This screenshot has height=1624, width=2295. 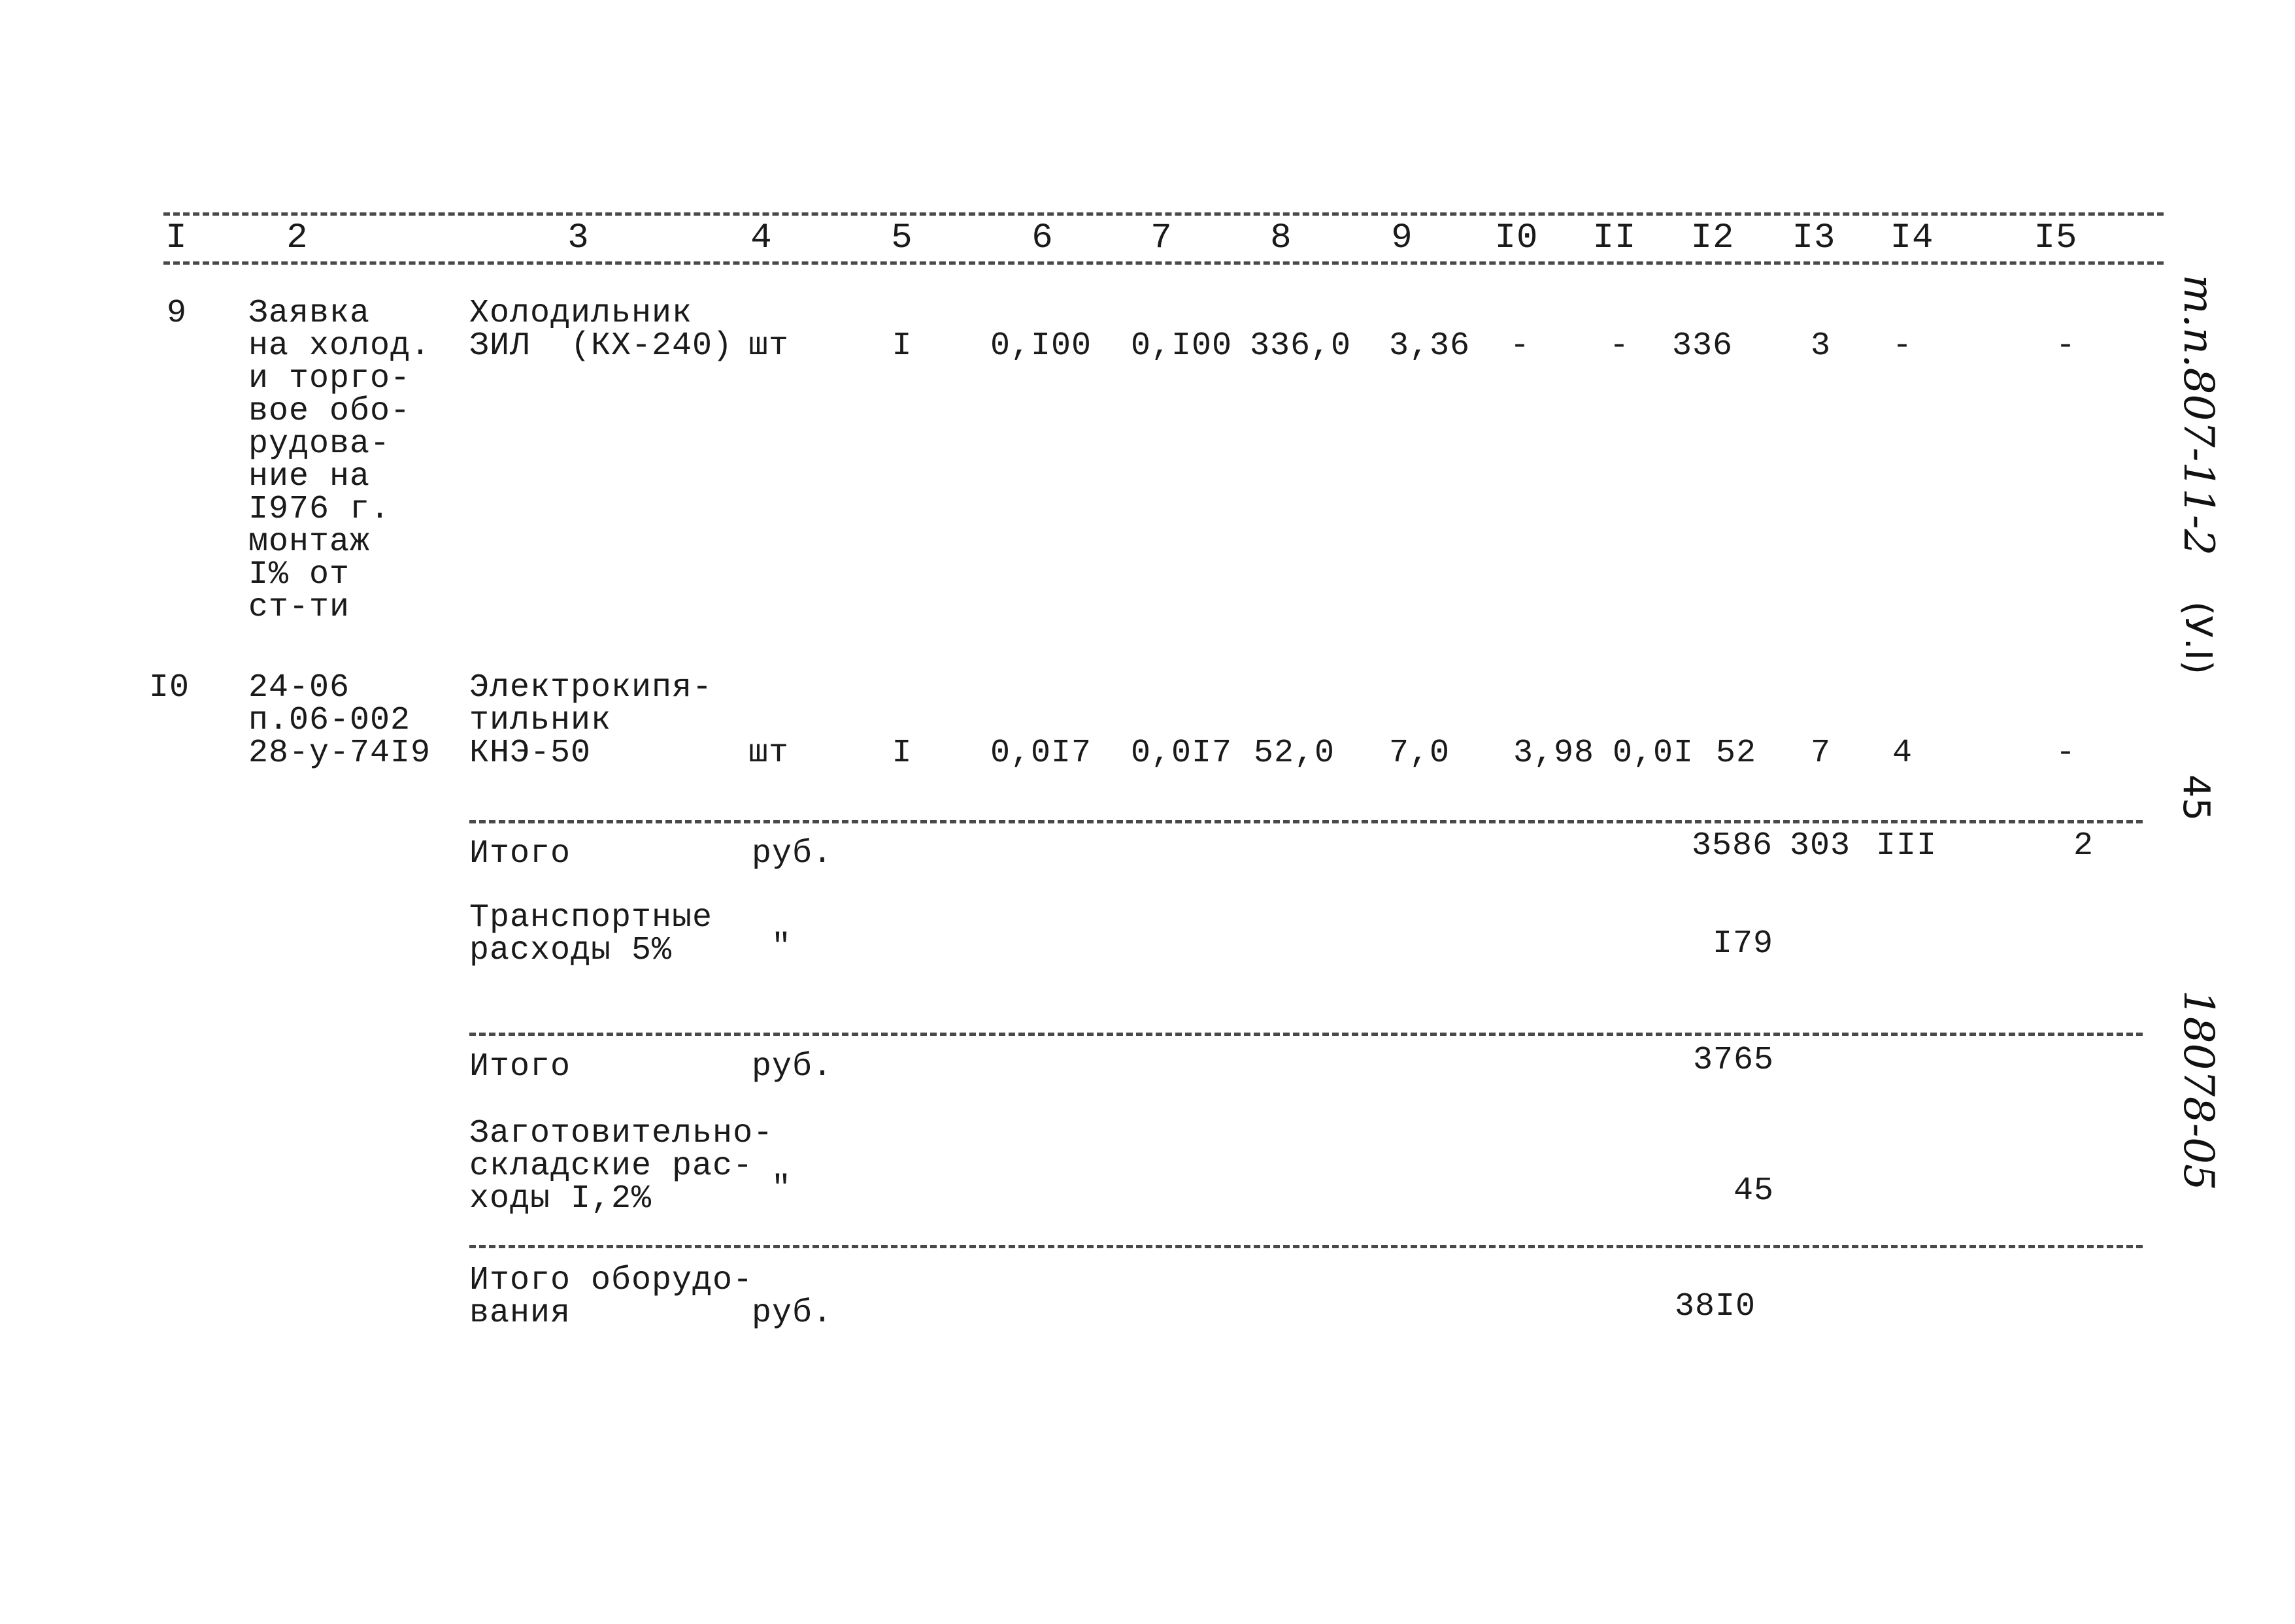 What do you see at coordinates (1820, 846) in the screenshot?
I see `summary-col13: 303` at bounding box center [1820, 846].